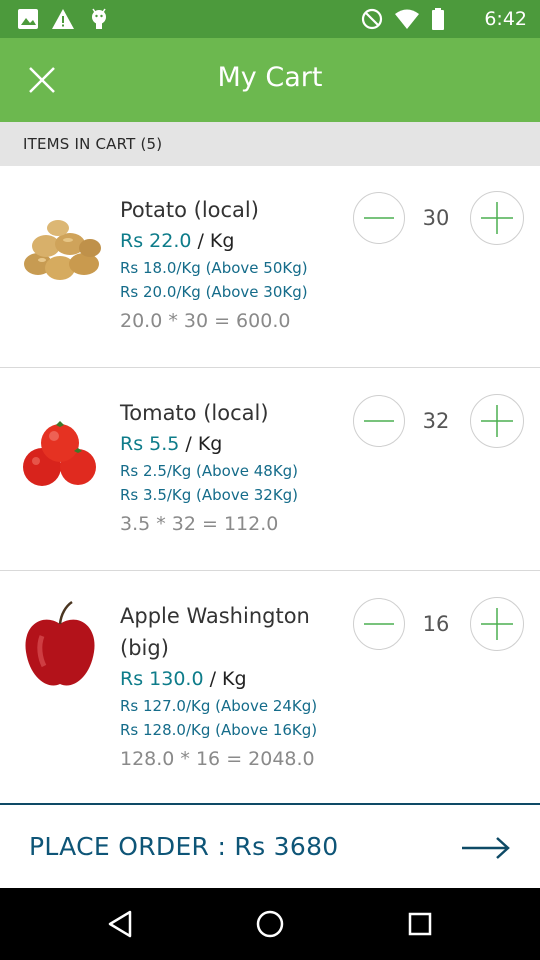  I want to click on item-price: Rs 22.0, so click(156, 241).